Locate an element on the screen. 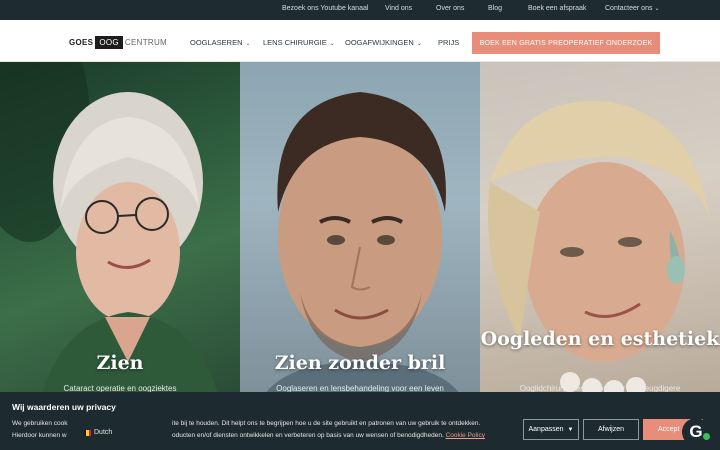  customize-button: Aanpassen ▼ is located at coordinates (551, 429).